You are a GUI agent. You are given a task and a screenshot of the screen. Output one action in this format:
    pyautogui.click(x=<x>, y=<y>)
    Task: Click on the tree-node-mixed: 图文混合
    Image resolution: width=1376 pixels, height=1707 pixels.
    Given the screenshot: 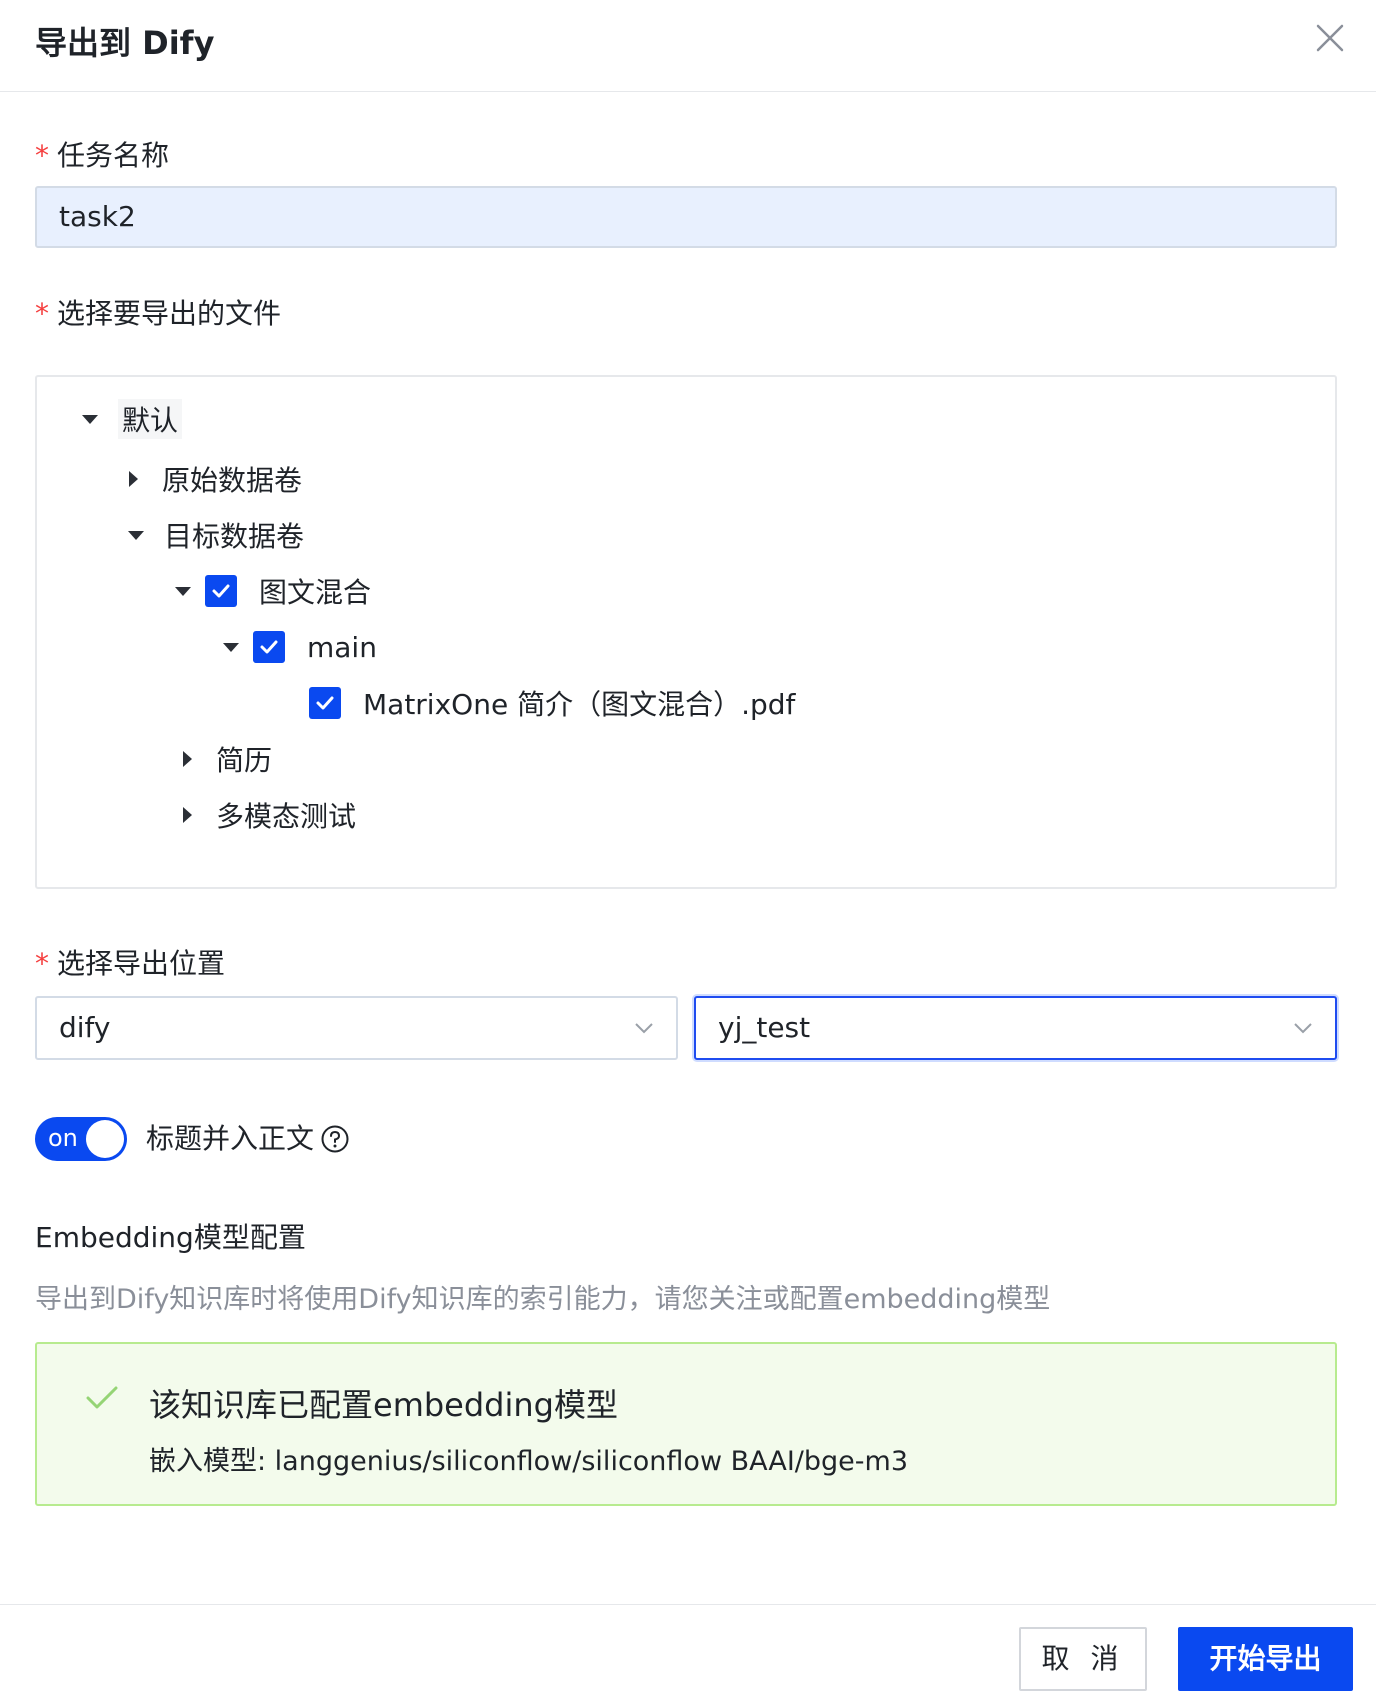 What is the action you would take?
    pyautogui.click(x=273, y=591)
    